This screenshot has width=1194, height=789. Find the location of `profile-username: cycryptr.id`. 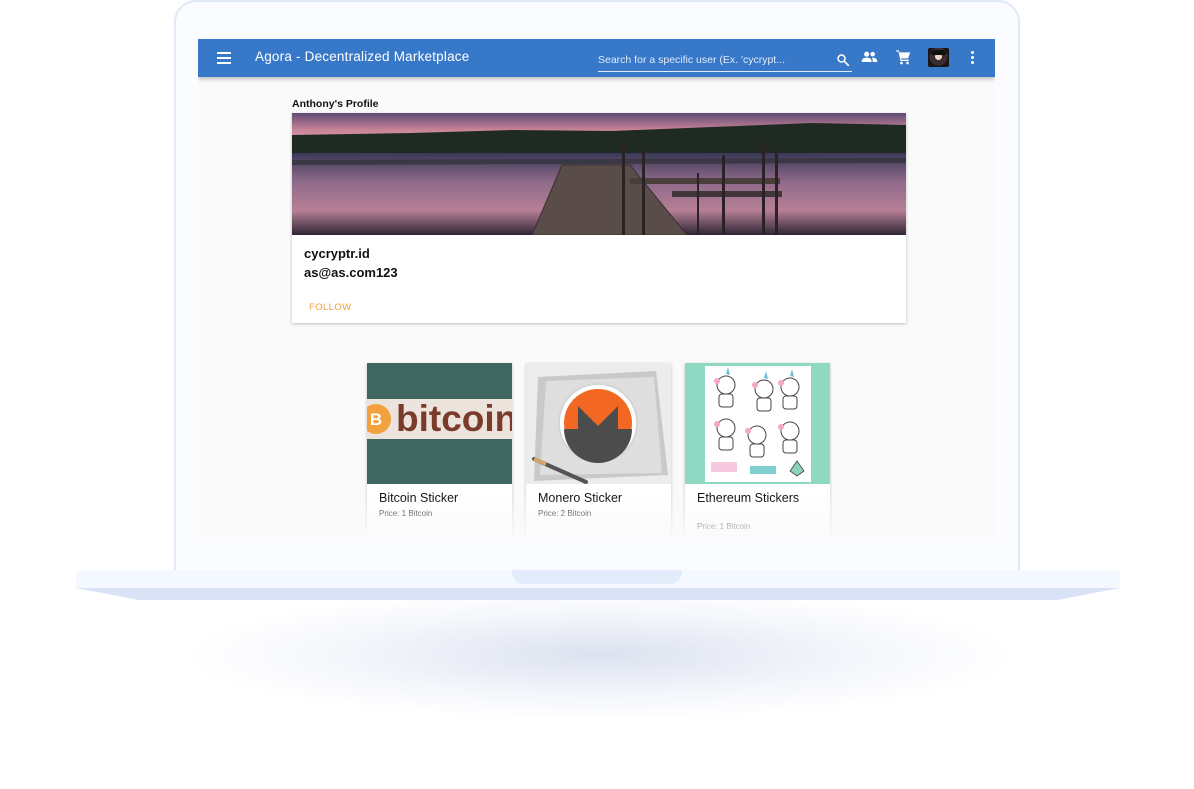

profile-username: cycryptr.id is located at coordinates (337, 253).